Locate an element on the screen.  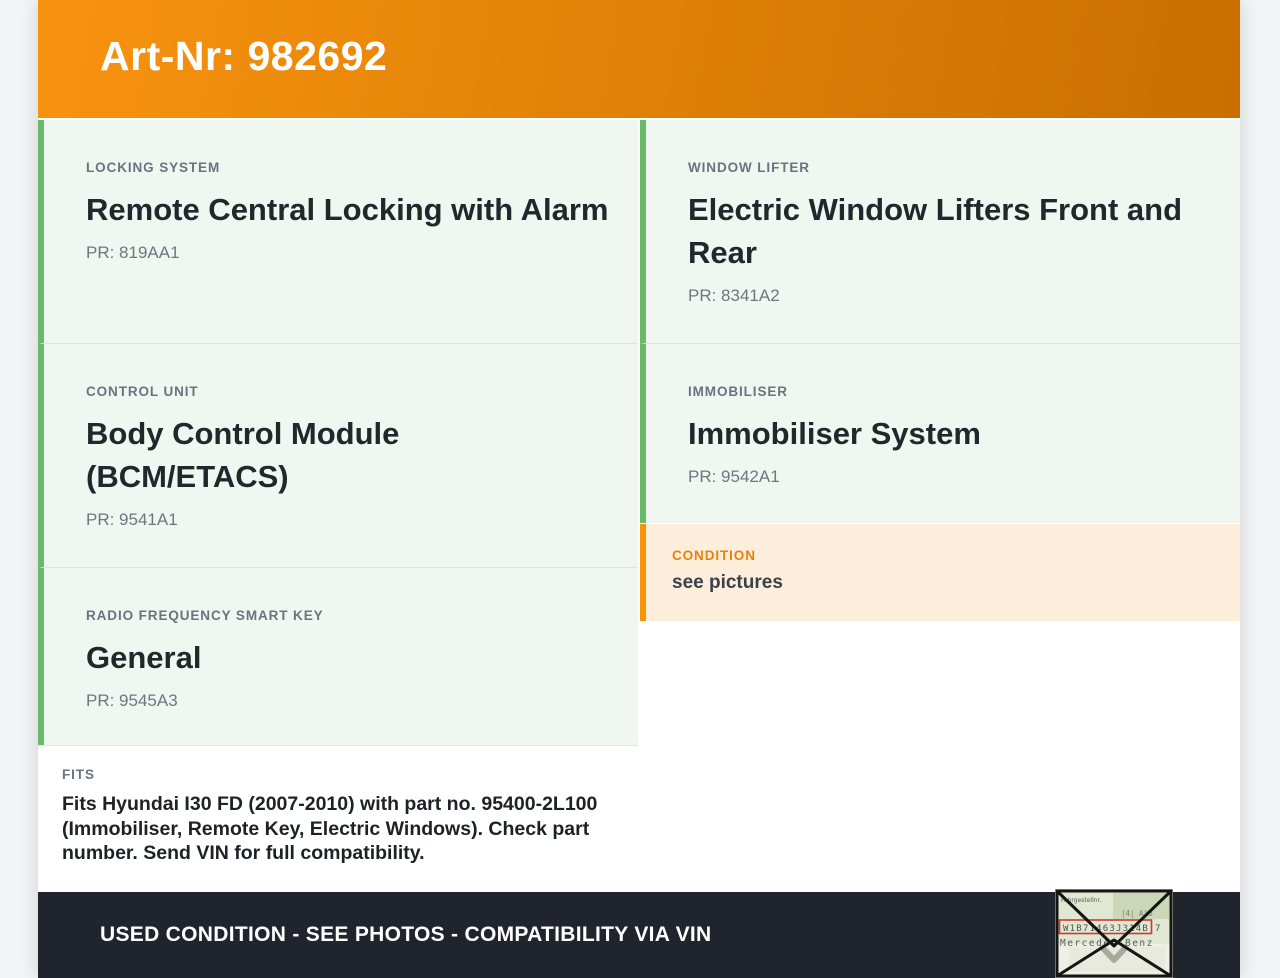
card-pr-code: PR: 9542A1 is located at coordinates (734, 476).